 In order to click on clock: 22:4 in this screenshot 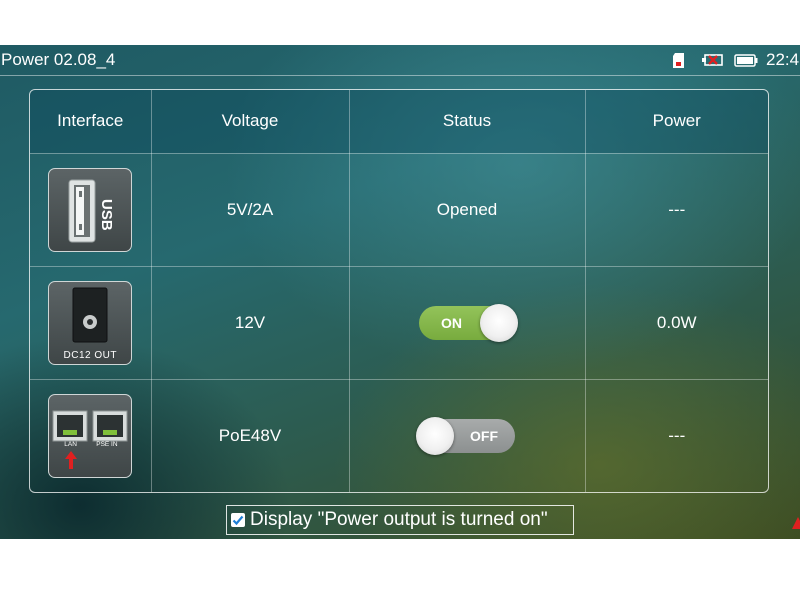, I will do `click(783, 59)`.